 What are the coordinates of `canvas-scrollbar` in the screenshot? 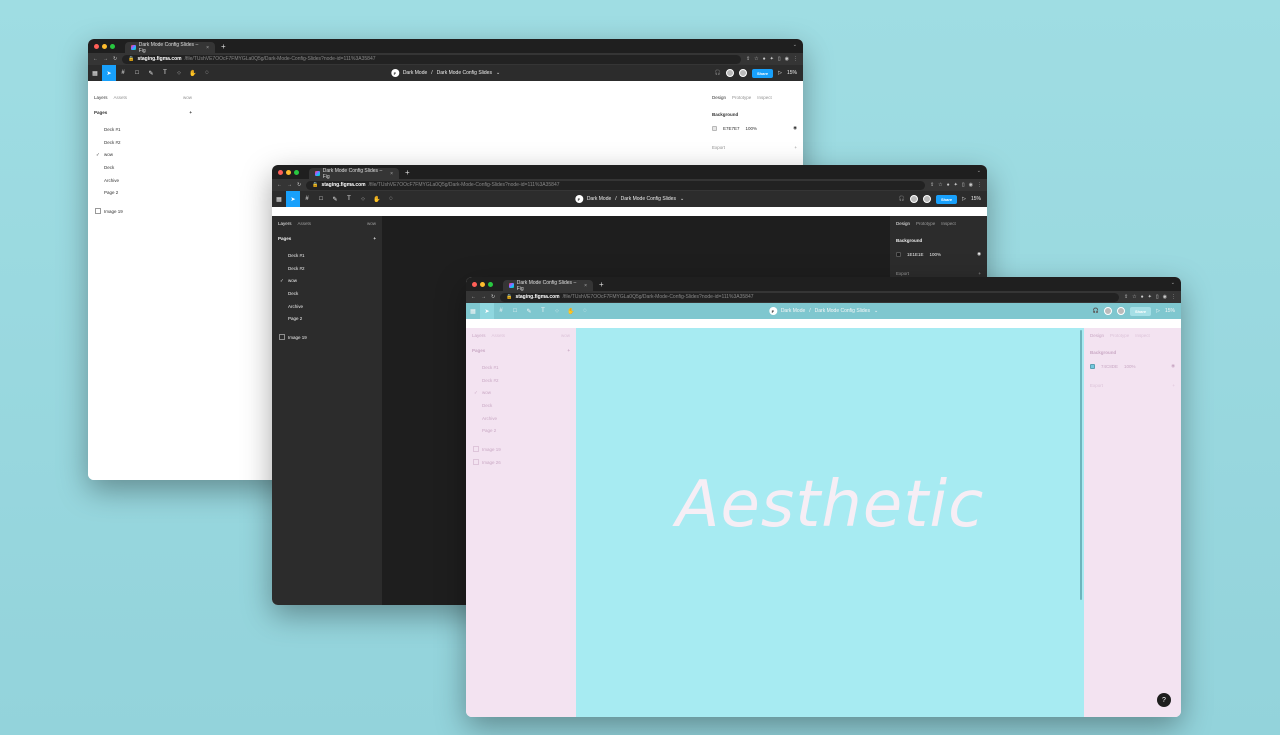 It's located at (1081, 465).